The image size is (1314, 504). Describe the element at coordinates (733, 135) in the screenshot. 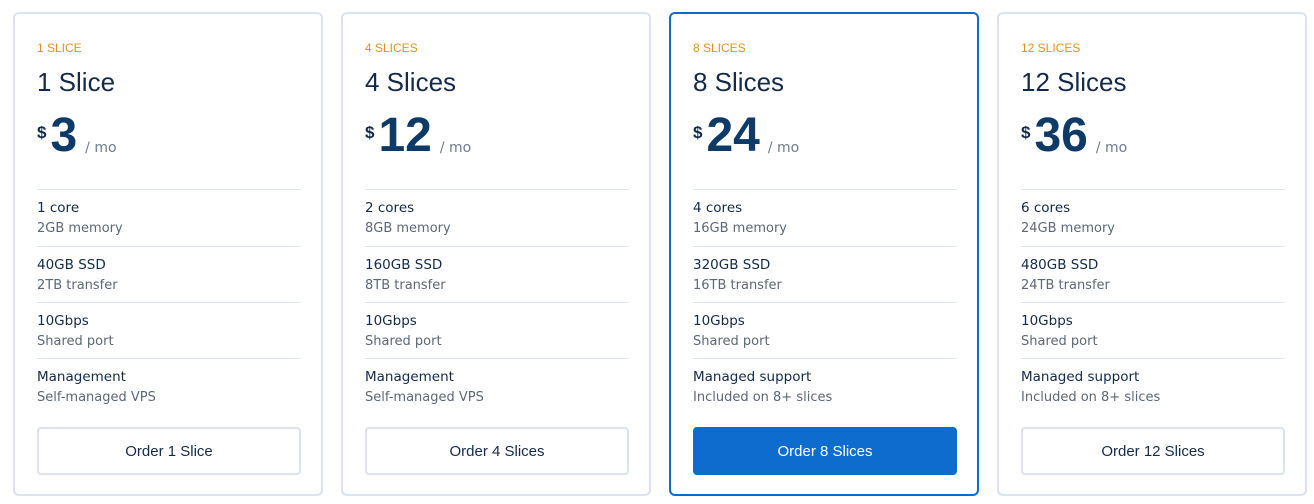

I see `price-amount: 24` at that location.